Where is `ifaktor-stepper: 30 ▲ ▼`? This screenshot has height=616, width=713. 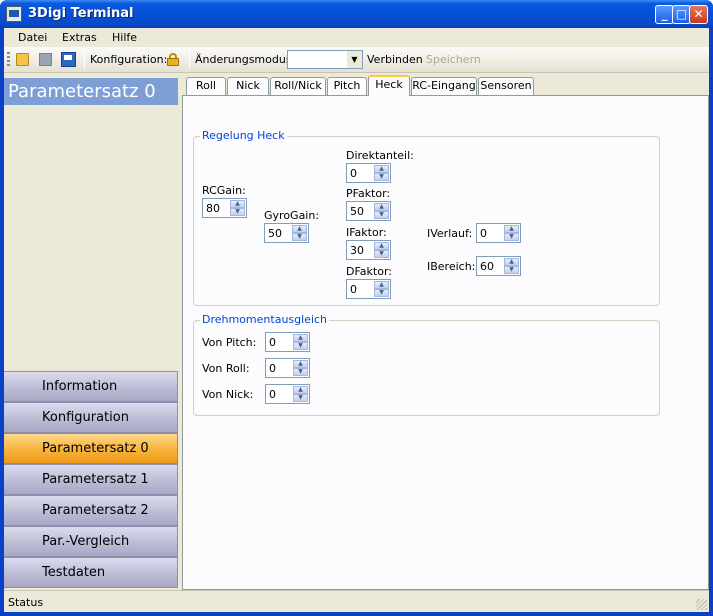 ifaktor-stepper: 30 ▲ ▼ is located at coordinates (368, 250).